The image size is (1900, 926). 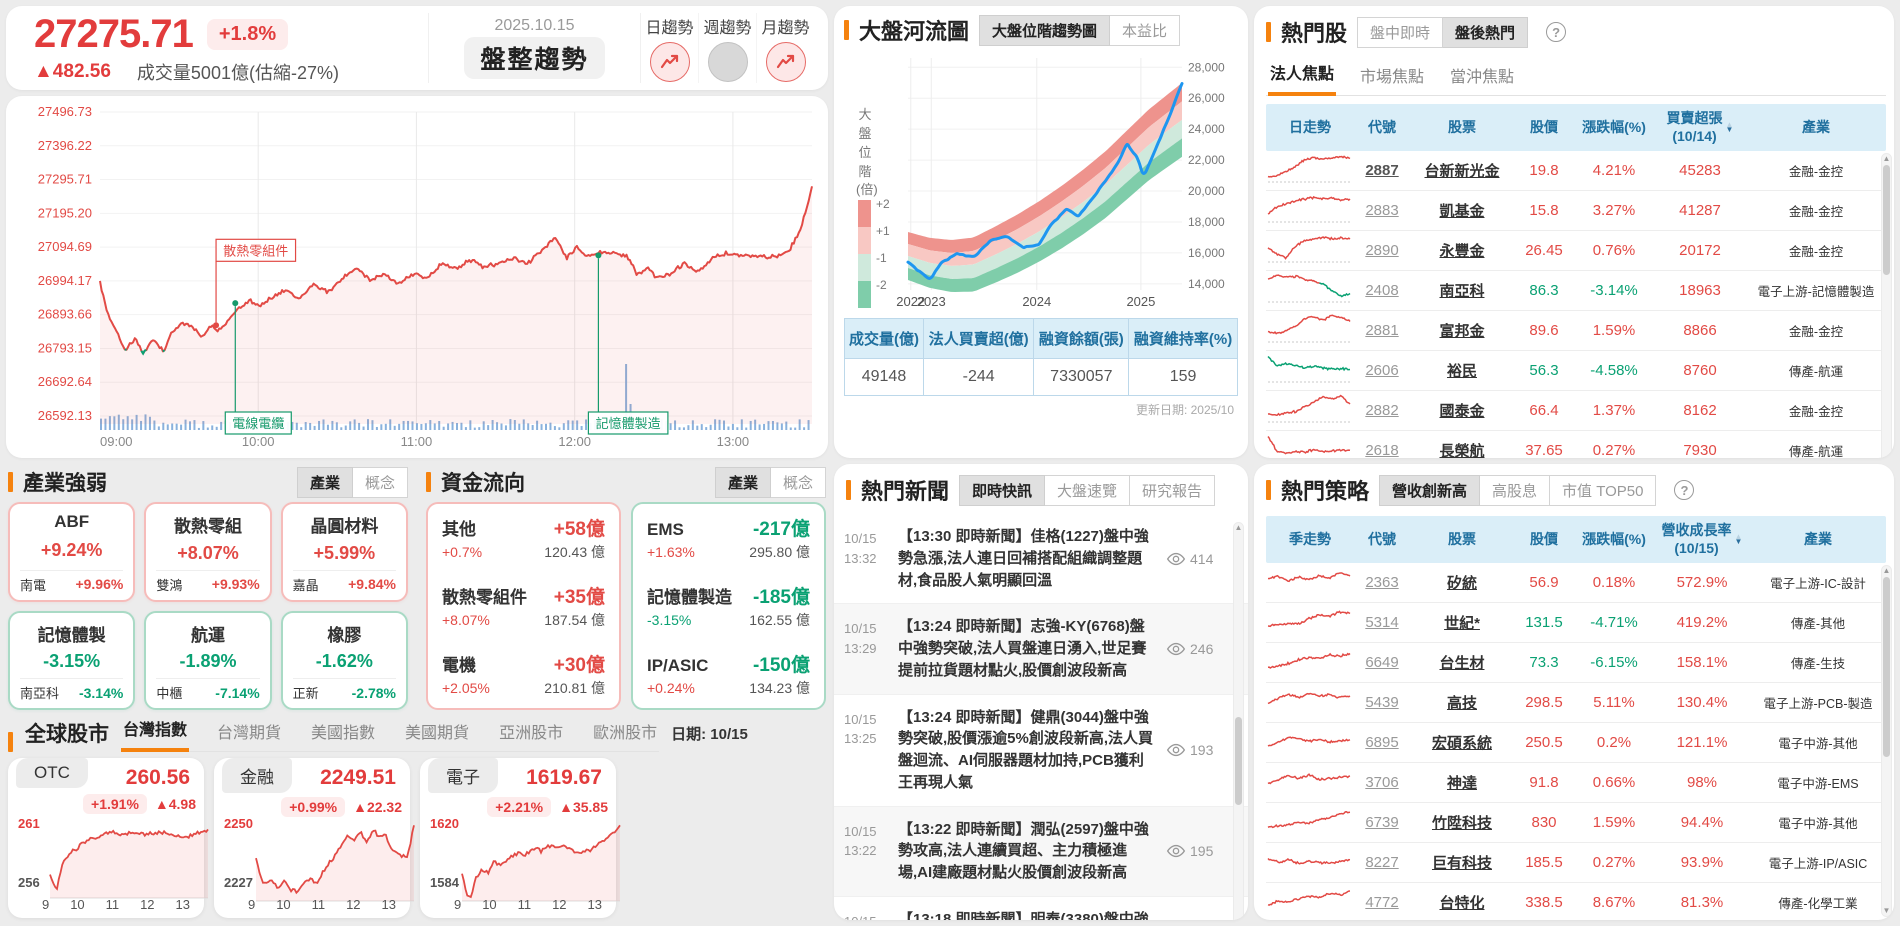 What do you see at coordinates (1462, 702) in the screenshot?
I see `stock-name-link: 高技` at bounding box center [1462, 702].